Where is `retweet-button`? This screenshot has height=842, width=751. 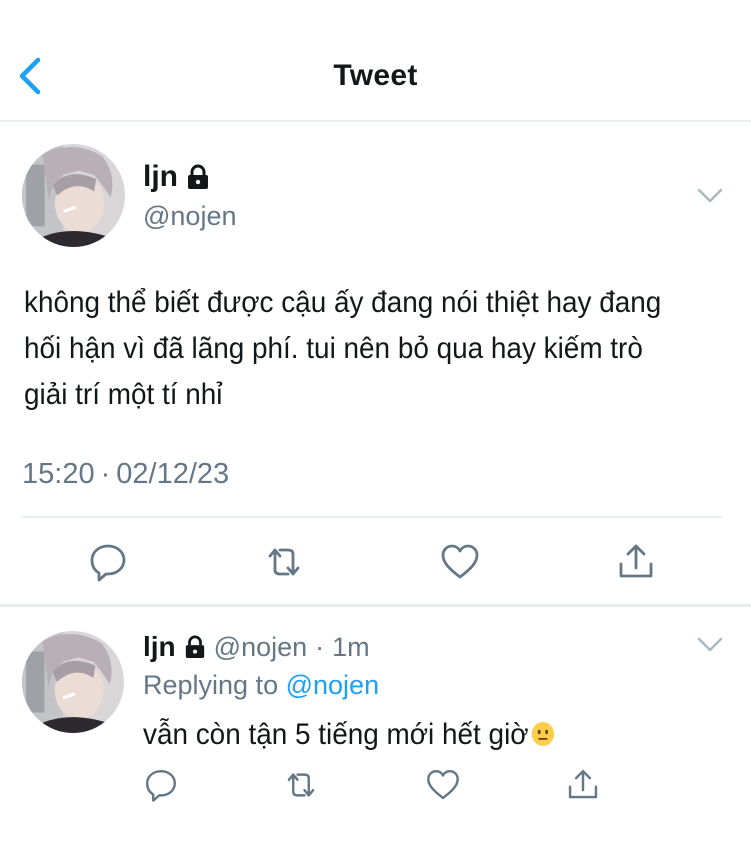 retweet-button is located at coordinates (284, 562).